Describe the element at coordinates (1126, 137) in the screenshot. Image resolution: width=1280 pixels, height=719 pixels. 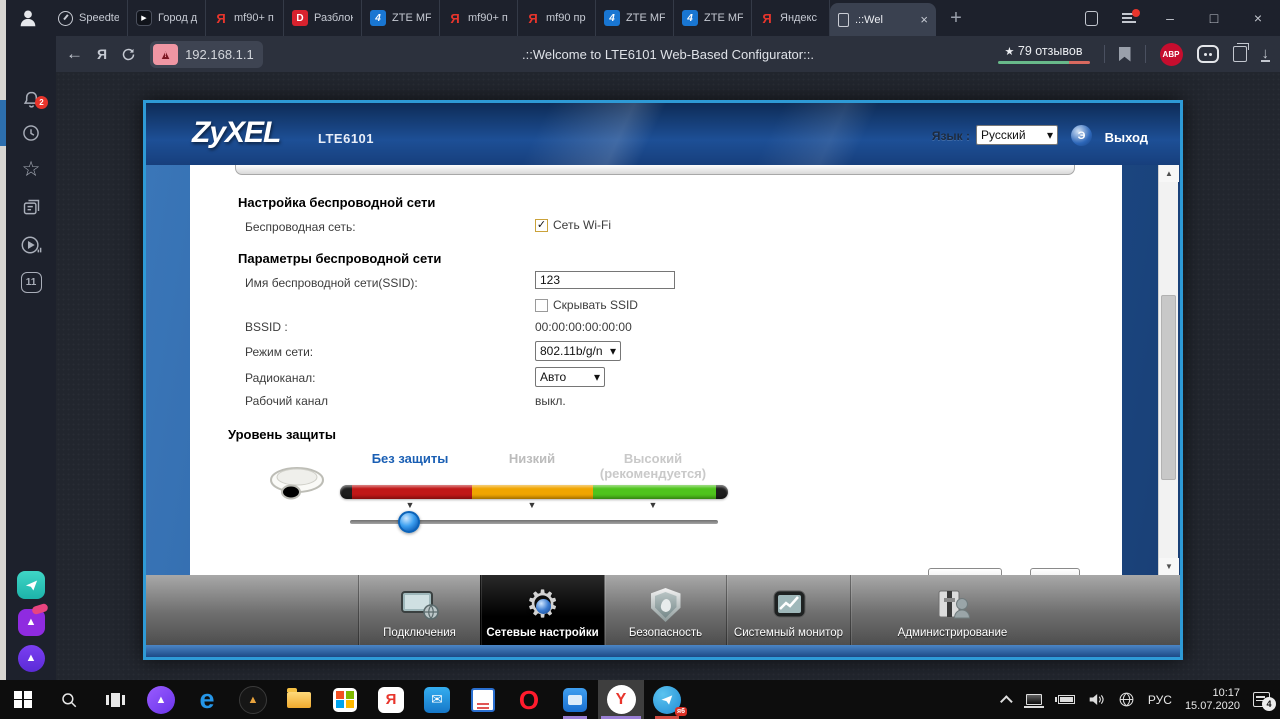
I see `logout-button: Выход` at that location.